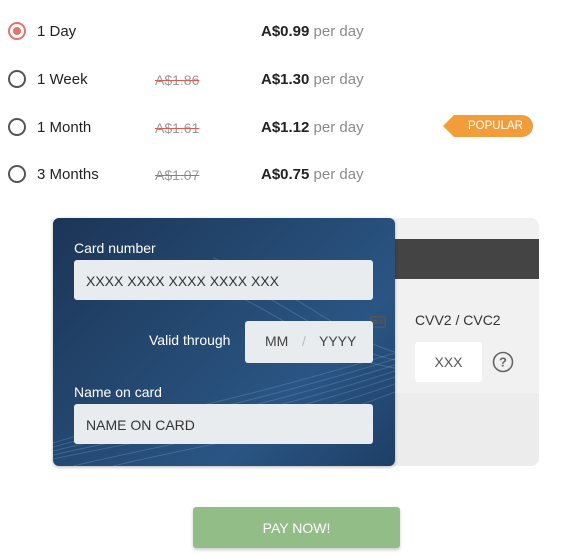 The image size is (580, 558). I want to click on price-value: A$0.99, so click(285, 31).